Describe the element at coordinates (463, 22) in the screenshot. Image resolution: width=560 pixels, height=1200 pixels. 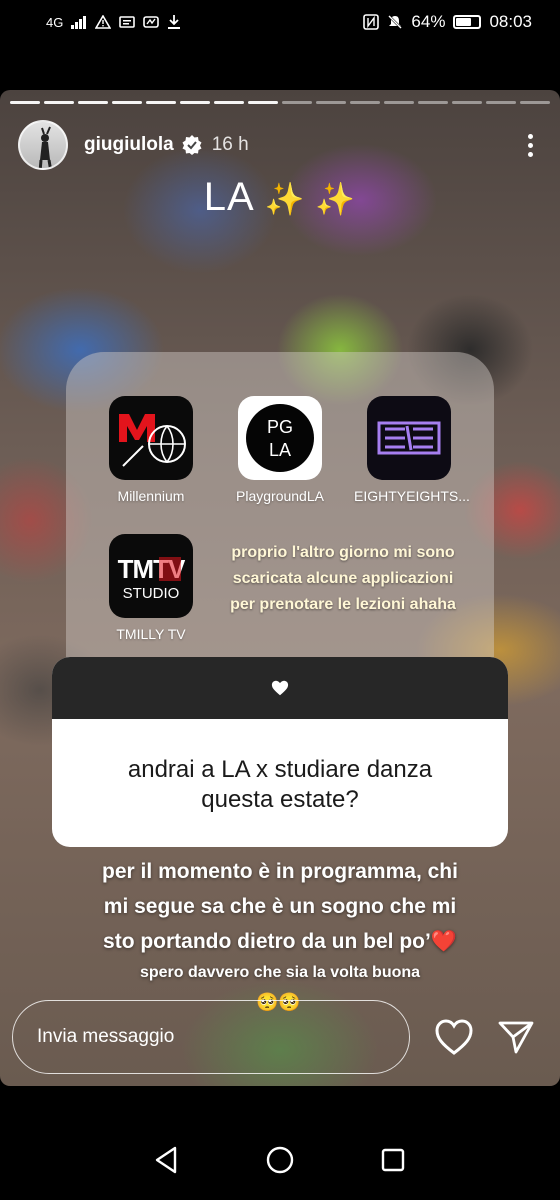
I see `battery-level` at that location.